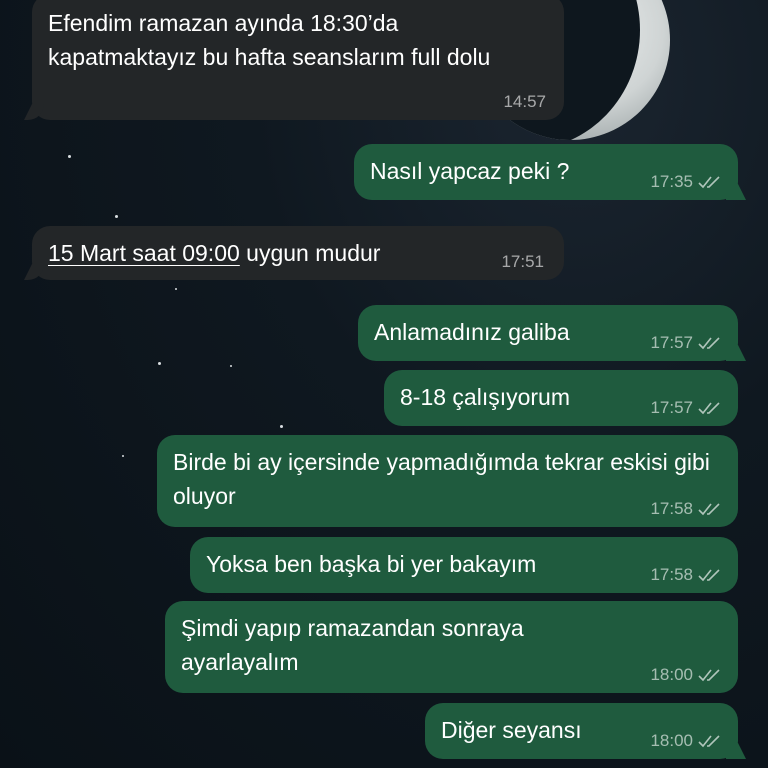 The width and height of the screenshot is (768, 768). I want to click on outgoing-message: Diğer seyansı 18:00, so click(581, 731).